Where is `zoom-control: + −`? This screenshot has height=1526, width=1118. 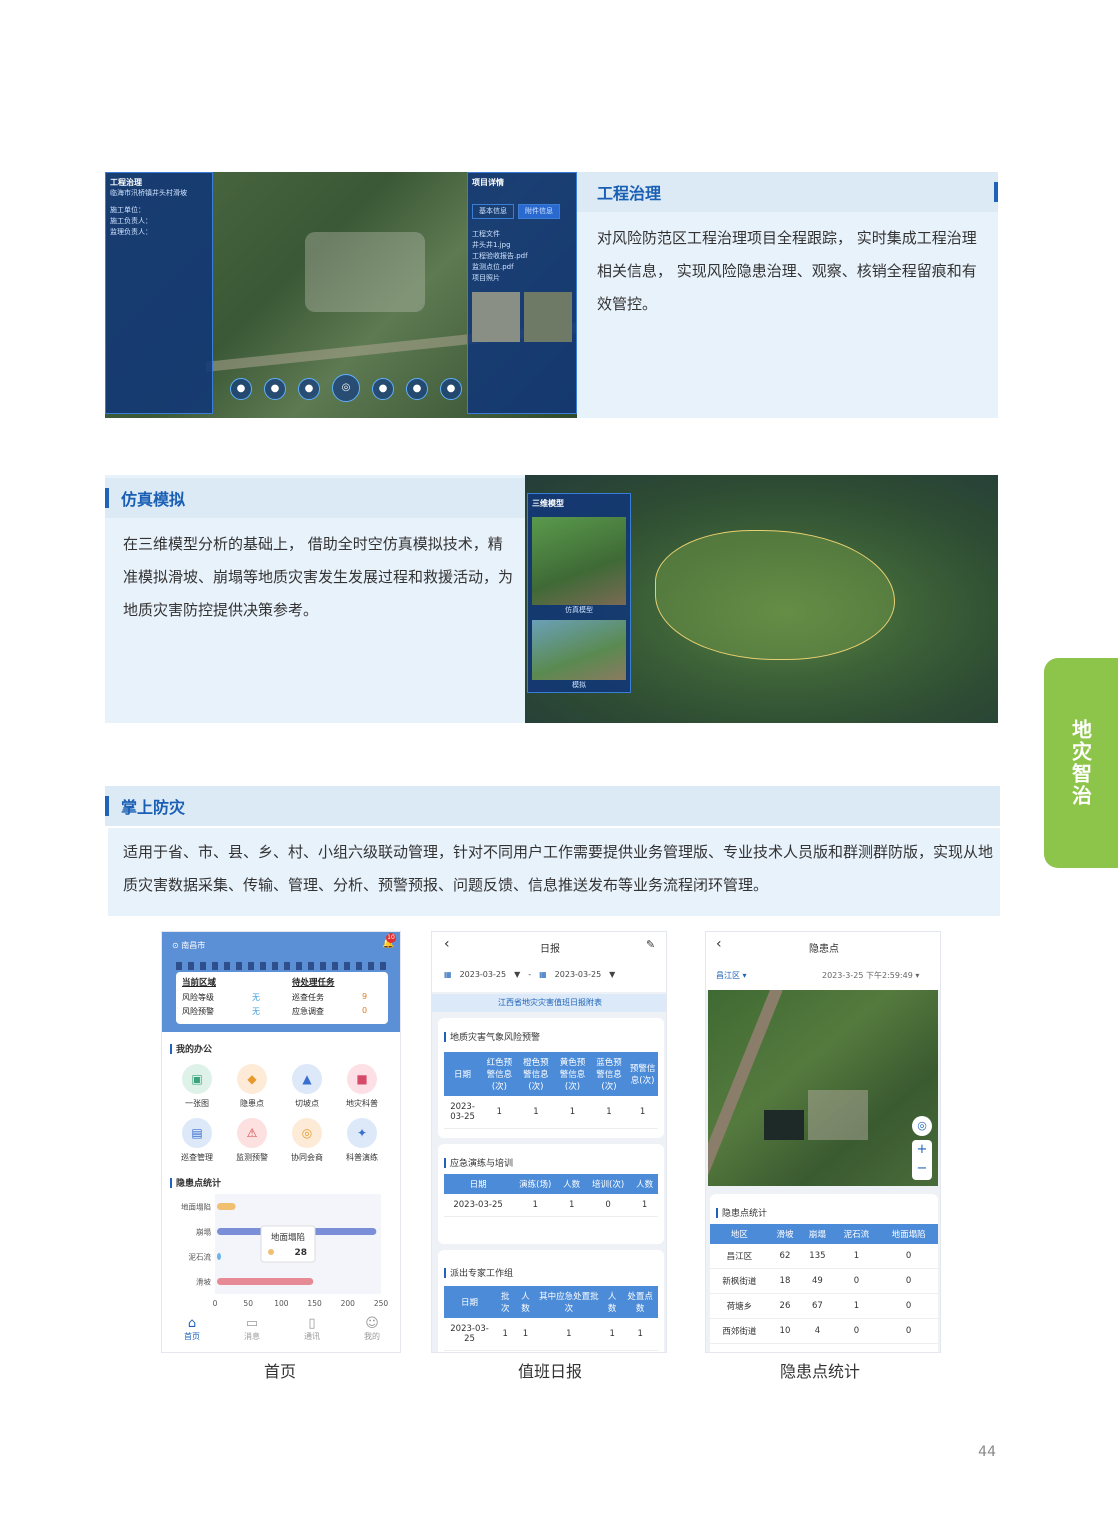 zoom-control: + − is located at coordinates (922, 1160).